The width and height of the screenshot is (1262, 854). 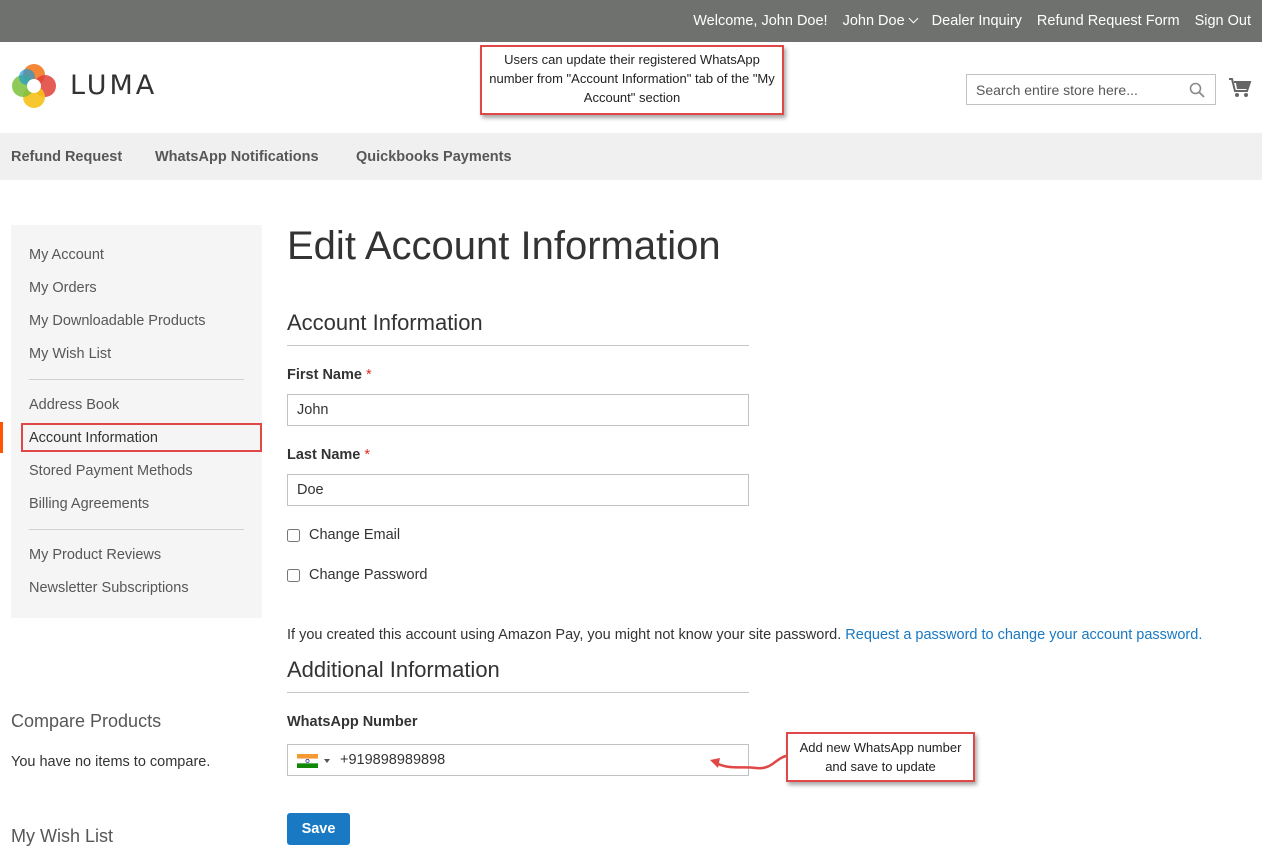 What do you see at coordinates (318, 829) in the screenshot?
I see `save-button: Save` at bounding box center [318, 829].